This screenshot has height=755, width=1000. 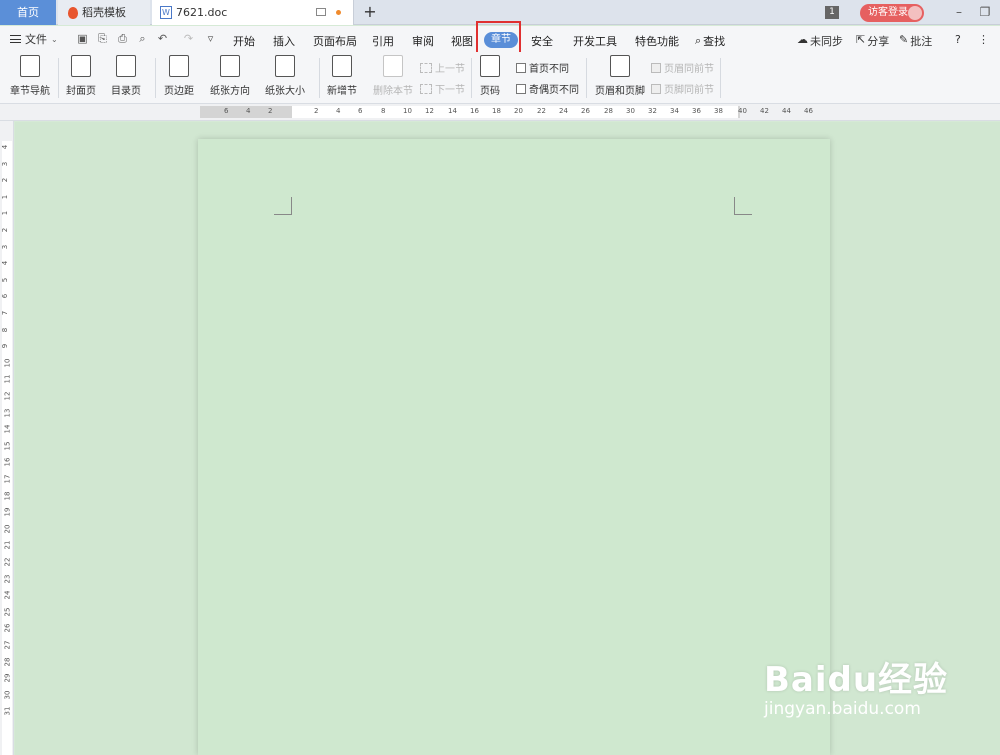 I want to click on cover-page-button: 封面页, so click(x=81, y=76).